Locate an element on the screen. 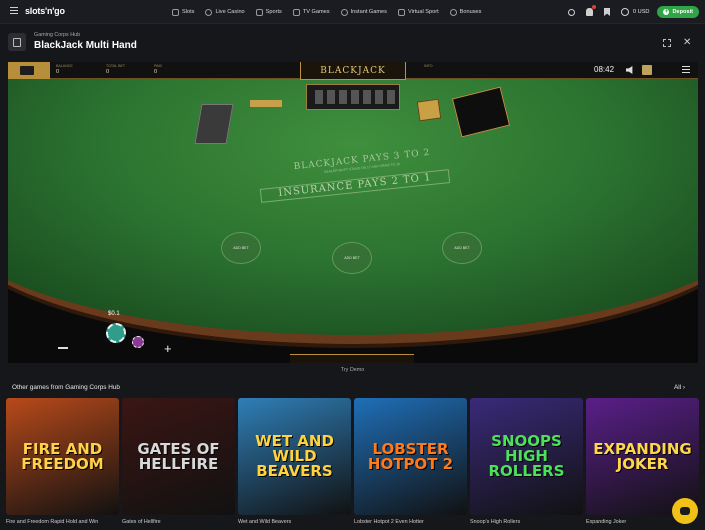 The width and height of the screenshot is (705, 530). bet-spot-right: ADD BET is located at coordinates (462, 248).